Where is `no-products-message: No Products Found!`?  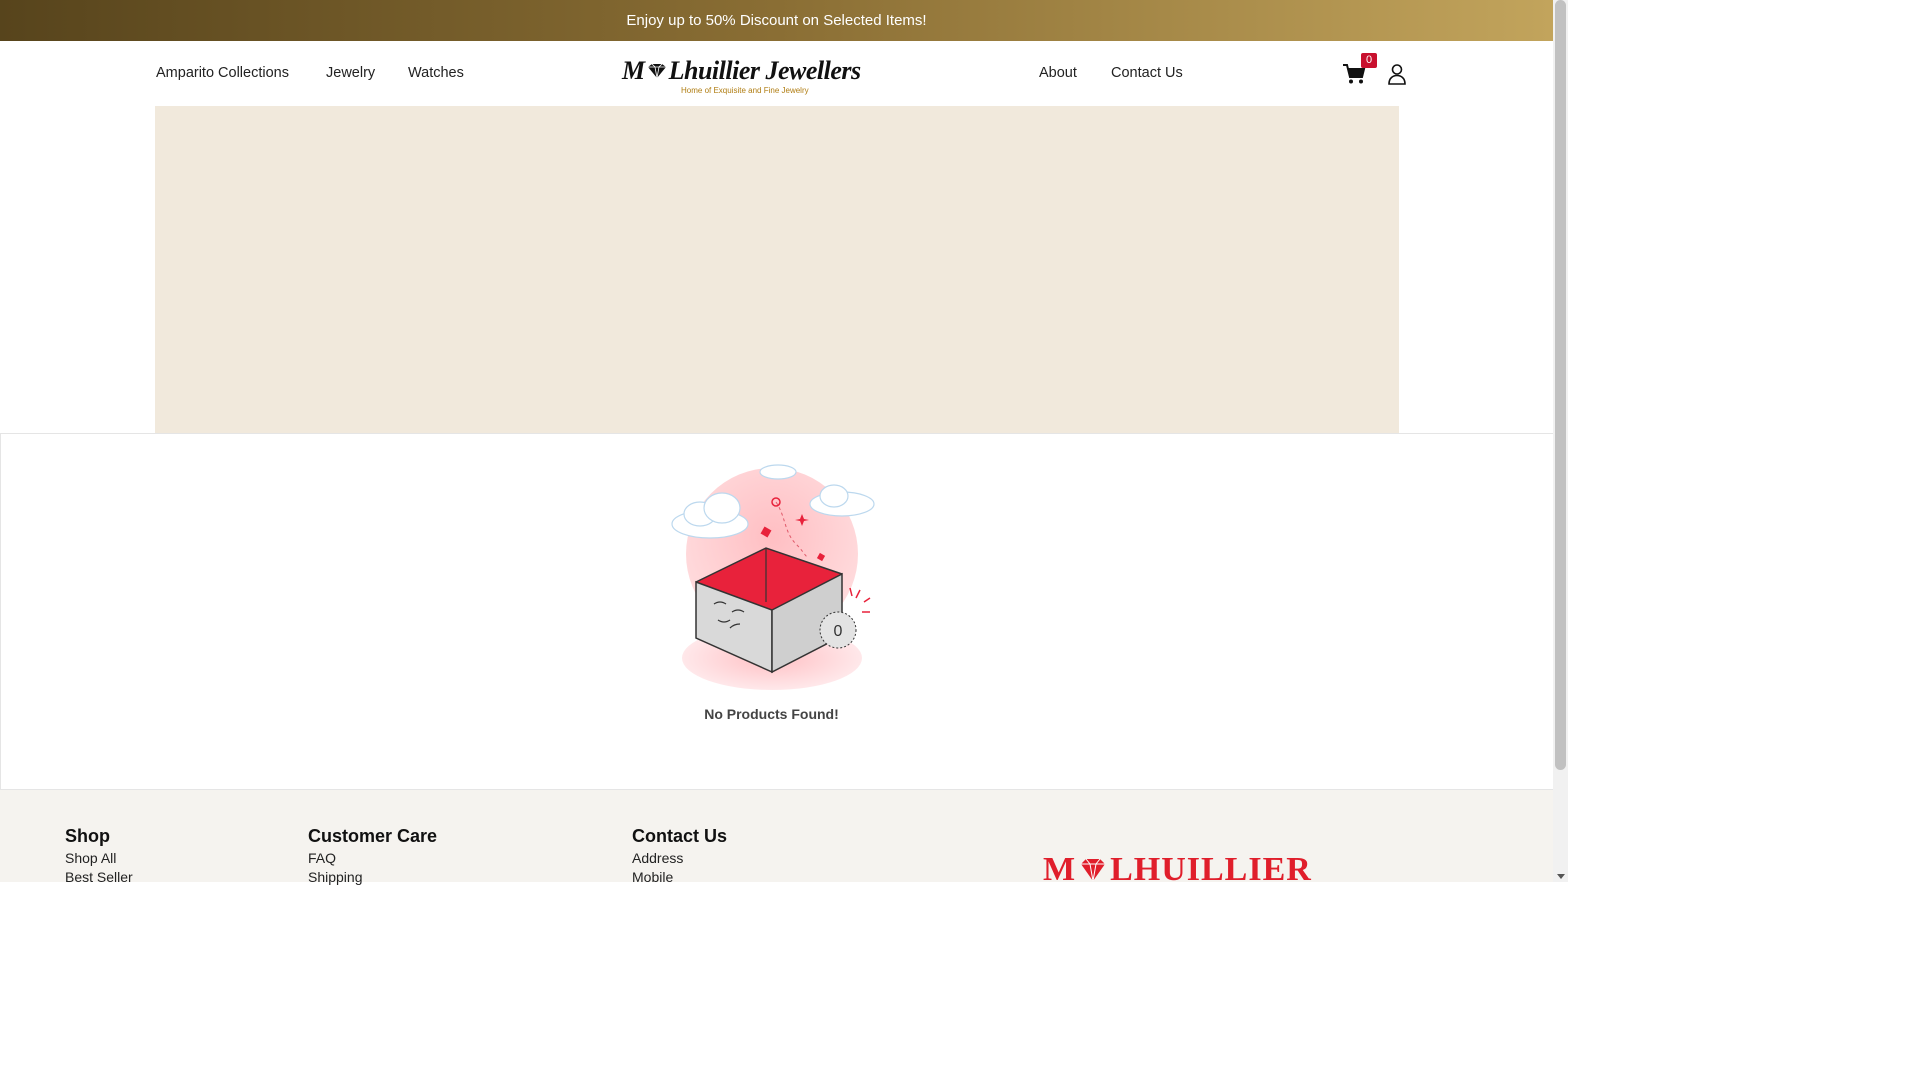 no-products-message: No Products Found! is located at coordinates (771, 714).